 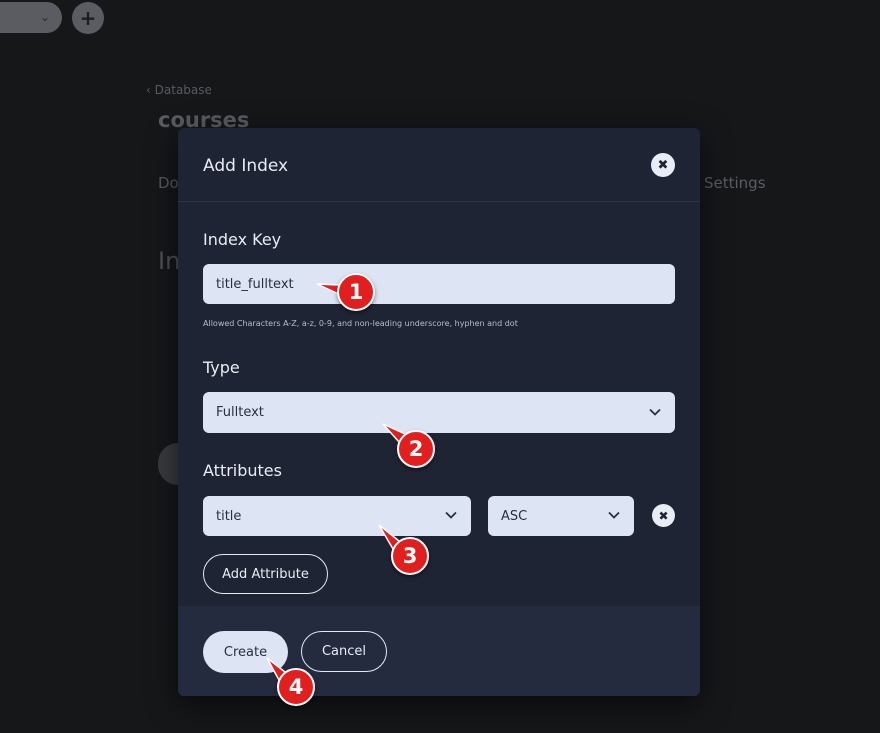 I want to click on modal-footer: Create Cancel, so click(x=439, y=651).